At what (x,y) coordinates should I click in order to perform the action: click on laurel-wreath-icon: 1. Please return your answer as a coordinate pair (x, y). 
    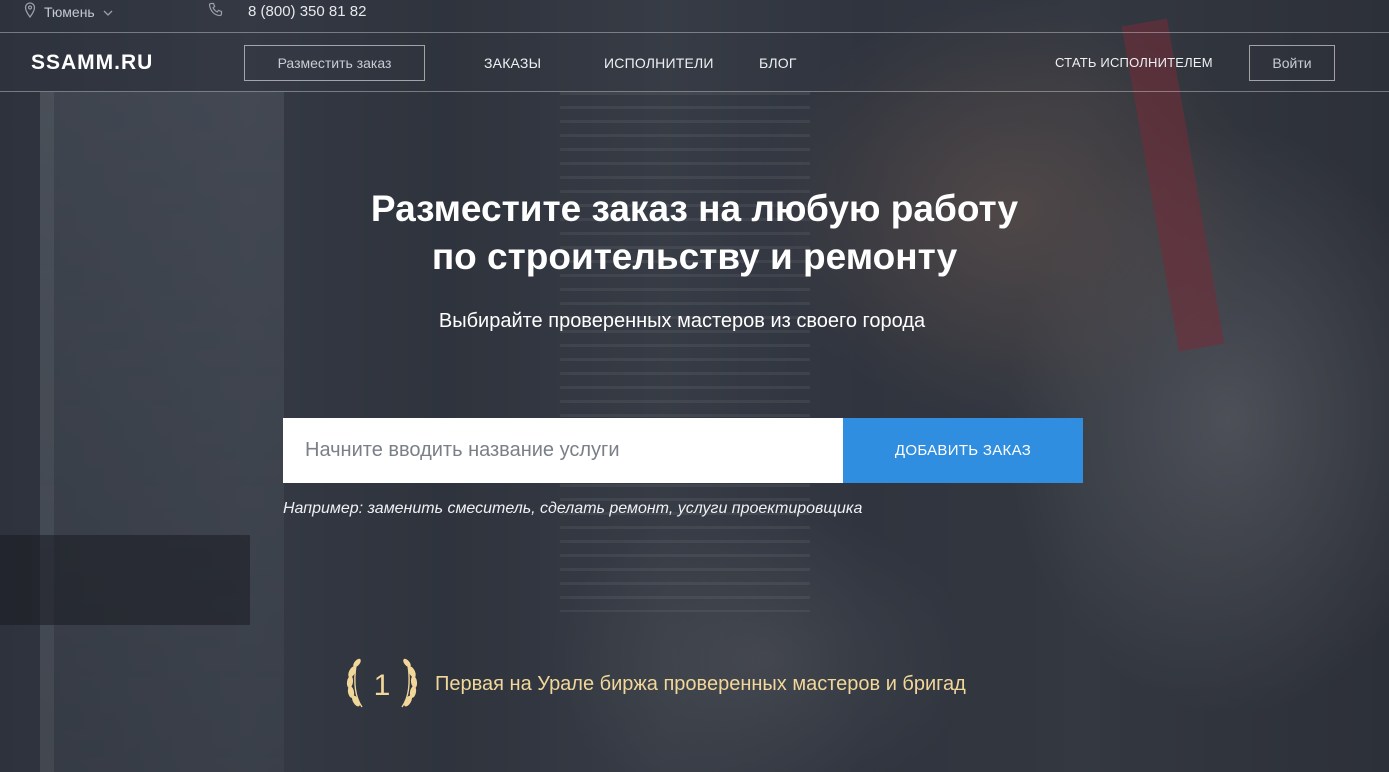
    Looking at the image, I should click on (382, 683).